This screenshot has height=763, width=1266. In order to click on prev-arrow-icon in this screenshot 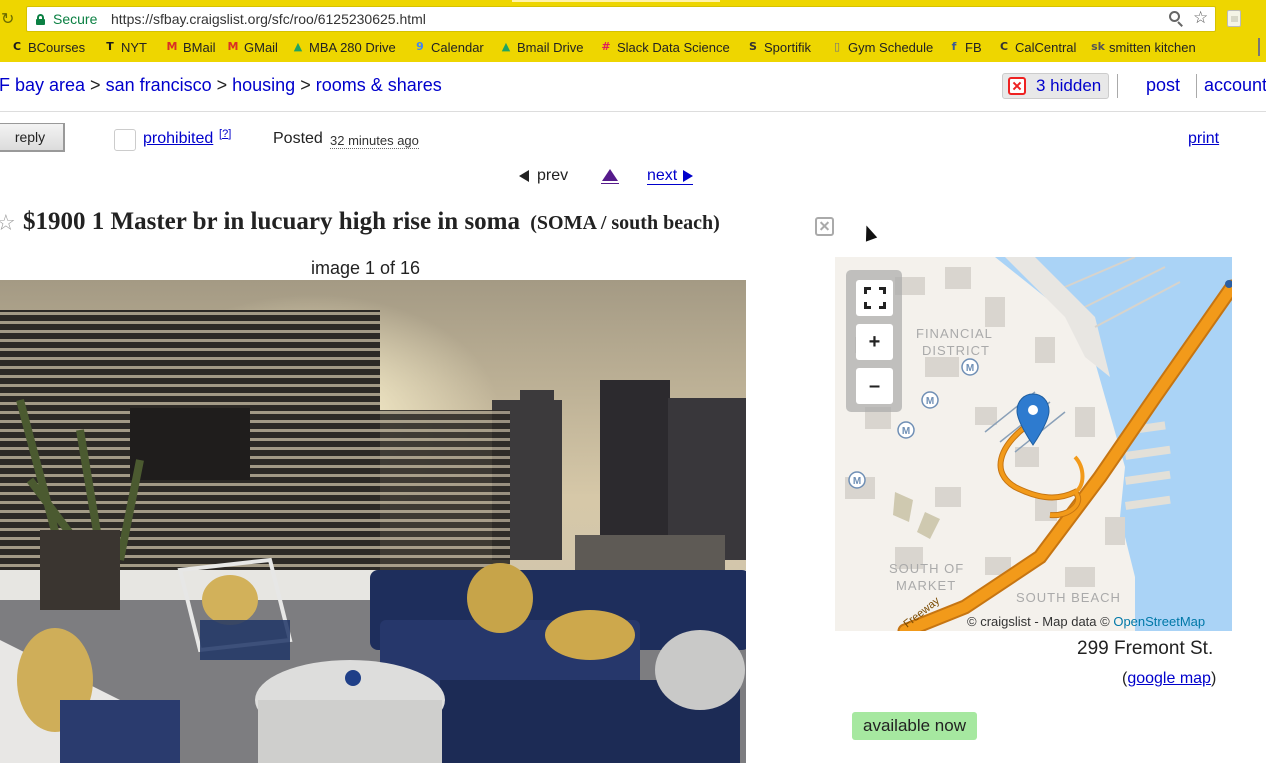, I will do `click(524, 176)`.